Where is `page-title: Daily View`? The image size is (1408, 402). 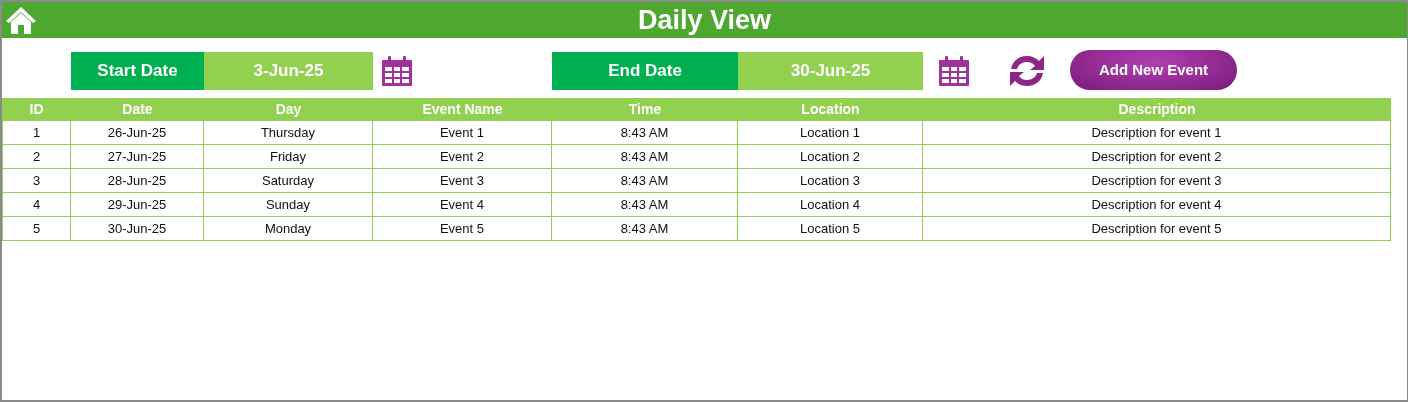
page-title: Daily View is located at coordinates (704, 20).